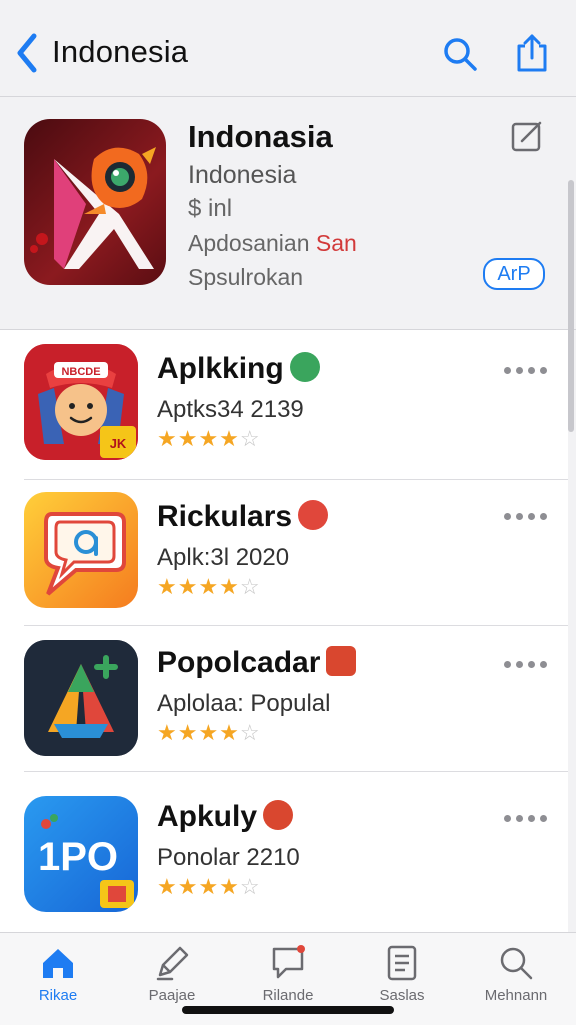 This screenshot has height=1025, width=576. I want to click on list-item: NBCDE JK Aplkking Aptks34 2139 ★★★★☆, so click(284, 405).